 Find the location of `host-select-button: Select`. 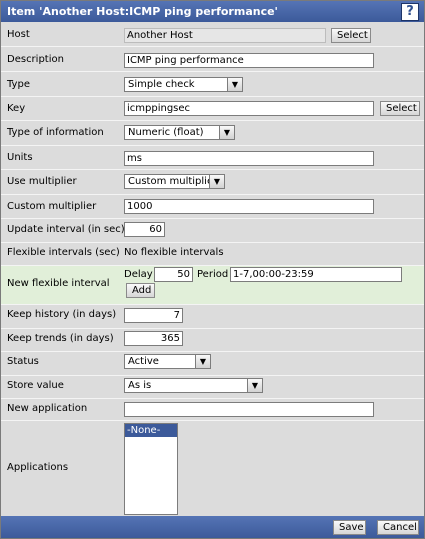

host-select-button: Select is located at coordinates (351, 35).